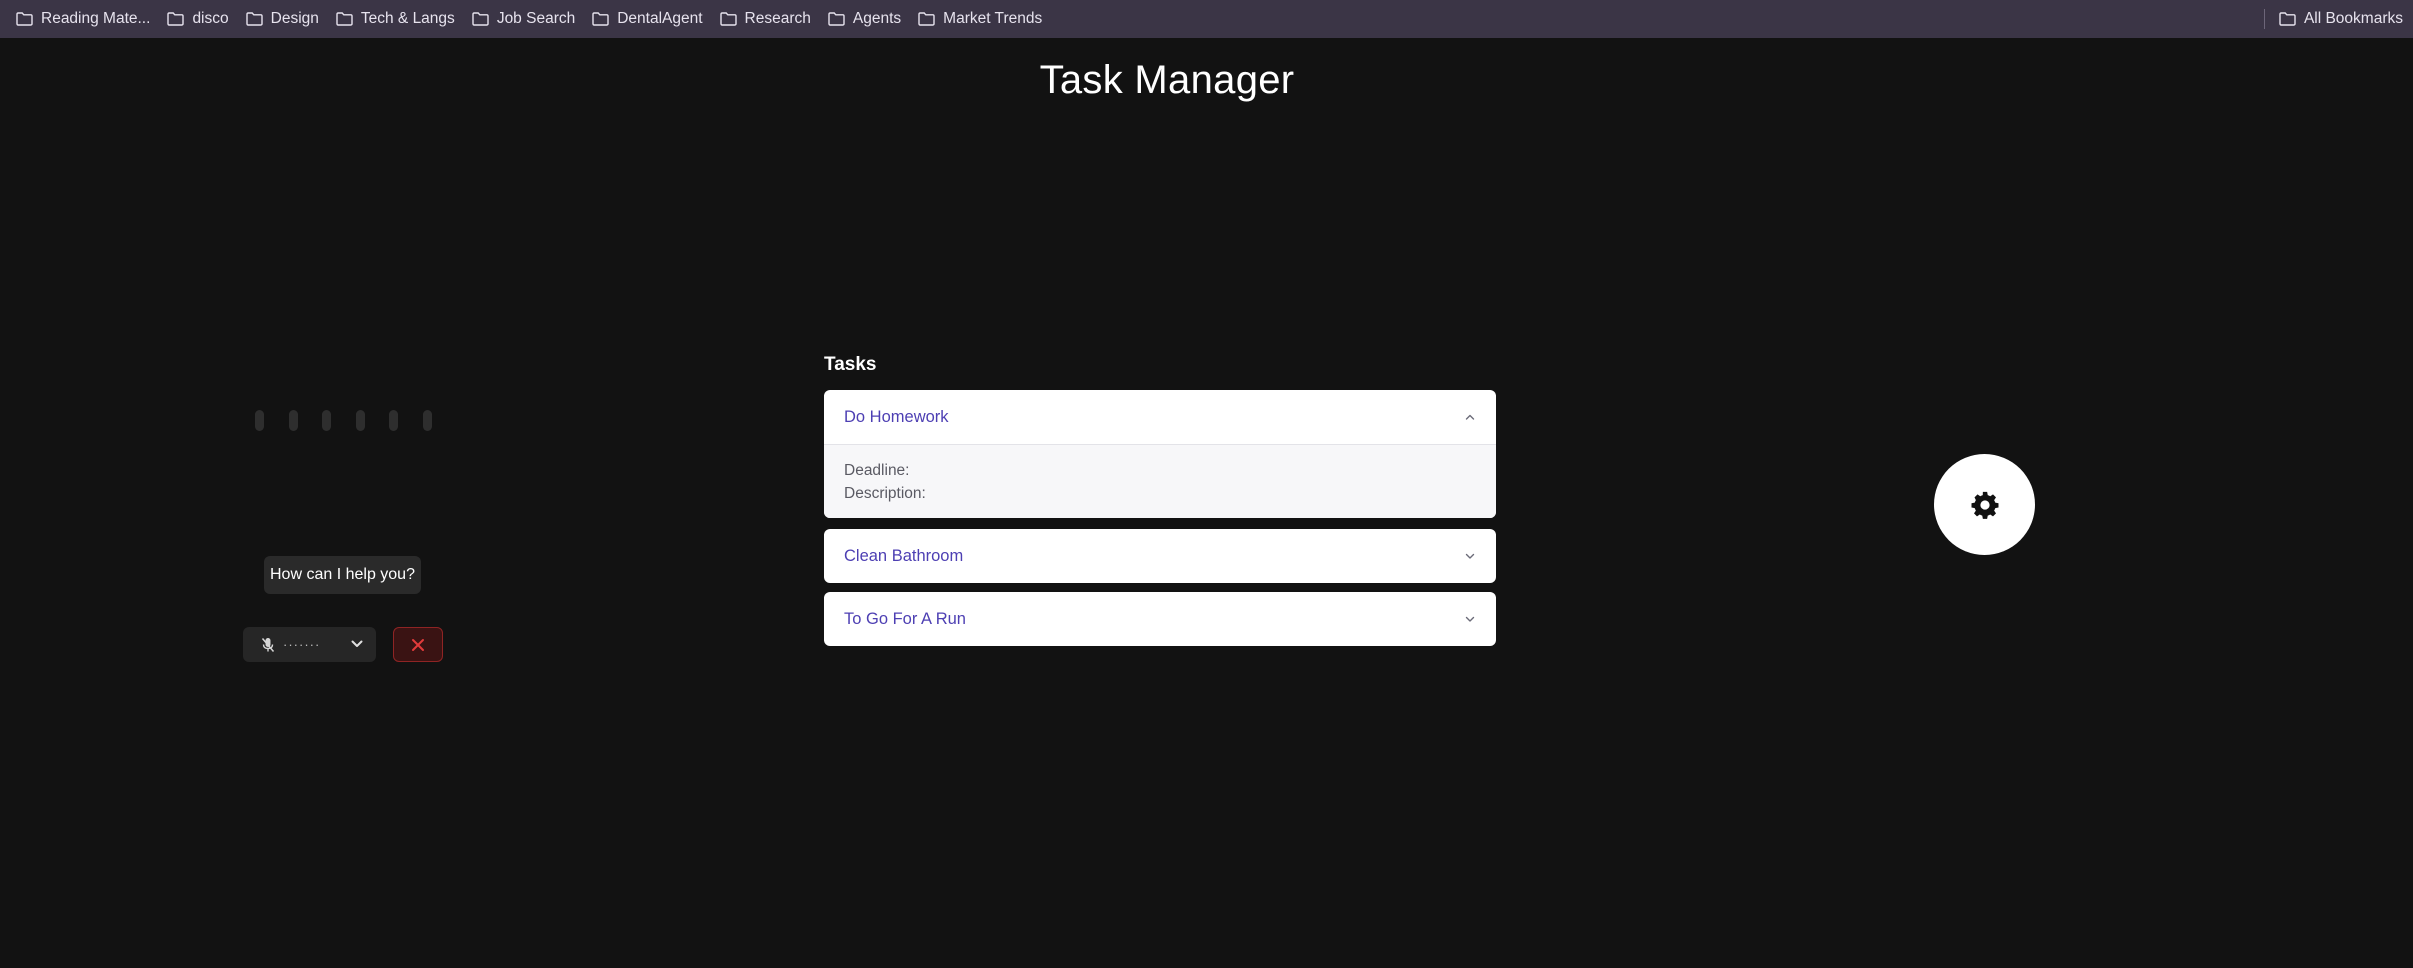  Describe the element at coordinates (536, 18) in the screenshot. I see `bookmark-label: Job Search` at that location.